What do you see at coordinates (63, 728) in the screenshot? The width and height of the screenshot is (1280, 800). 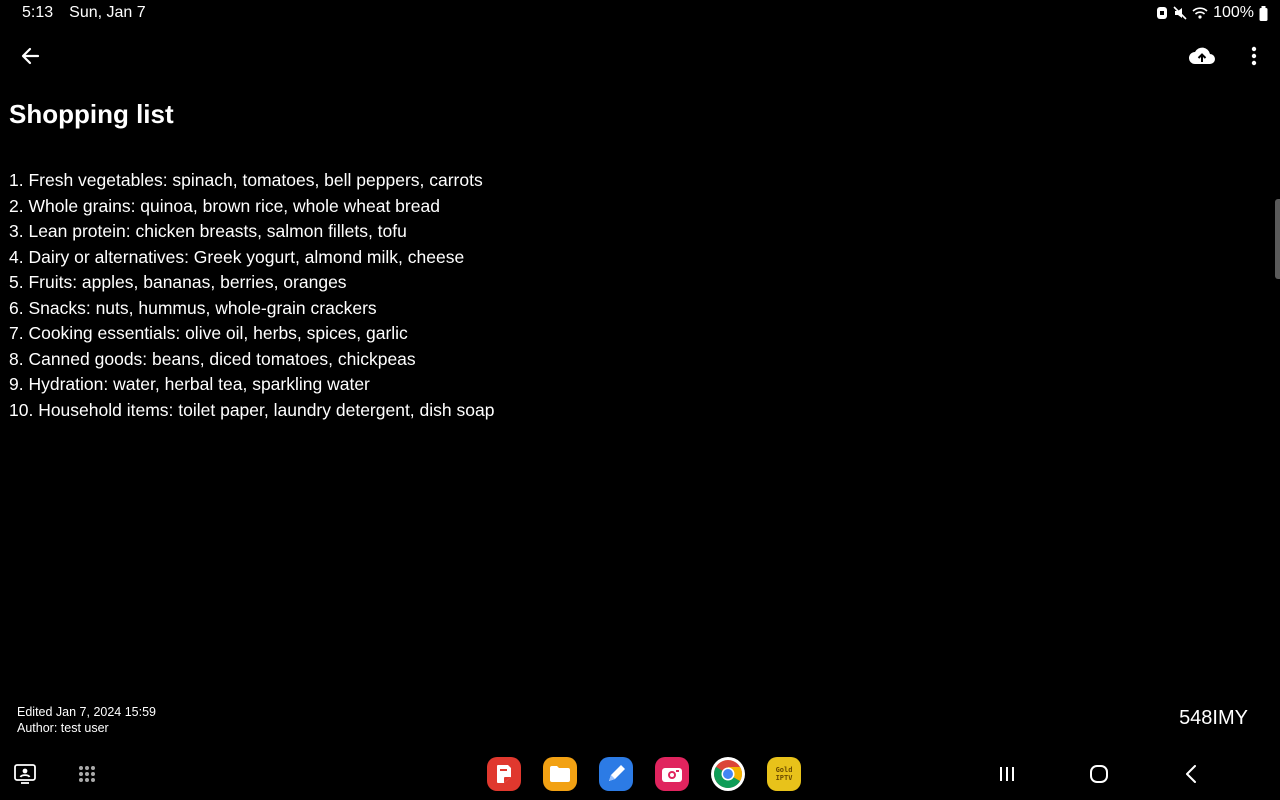 I see `author-label: Author: test user` at bounding box center [63, 728].